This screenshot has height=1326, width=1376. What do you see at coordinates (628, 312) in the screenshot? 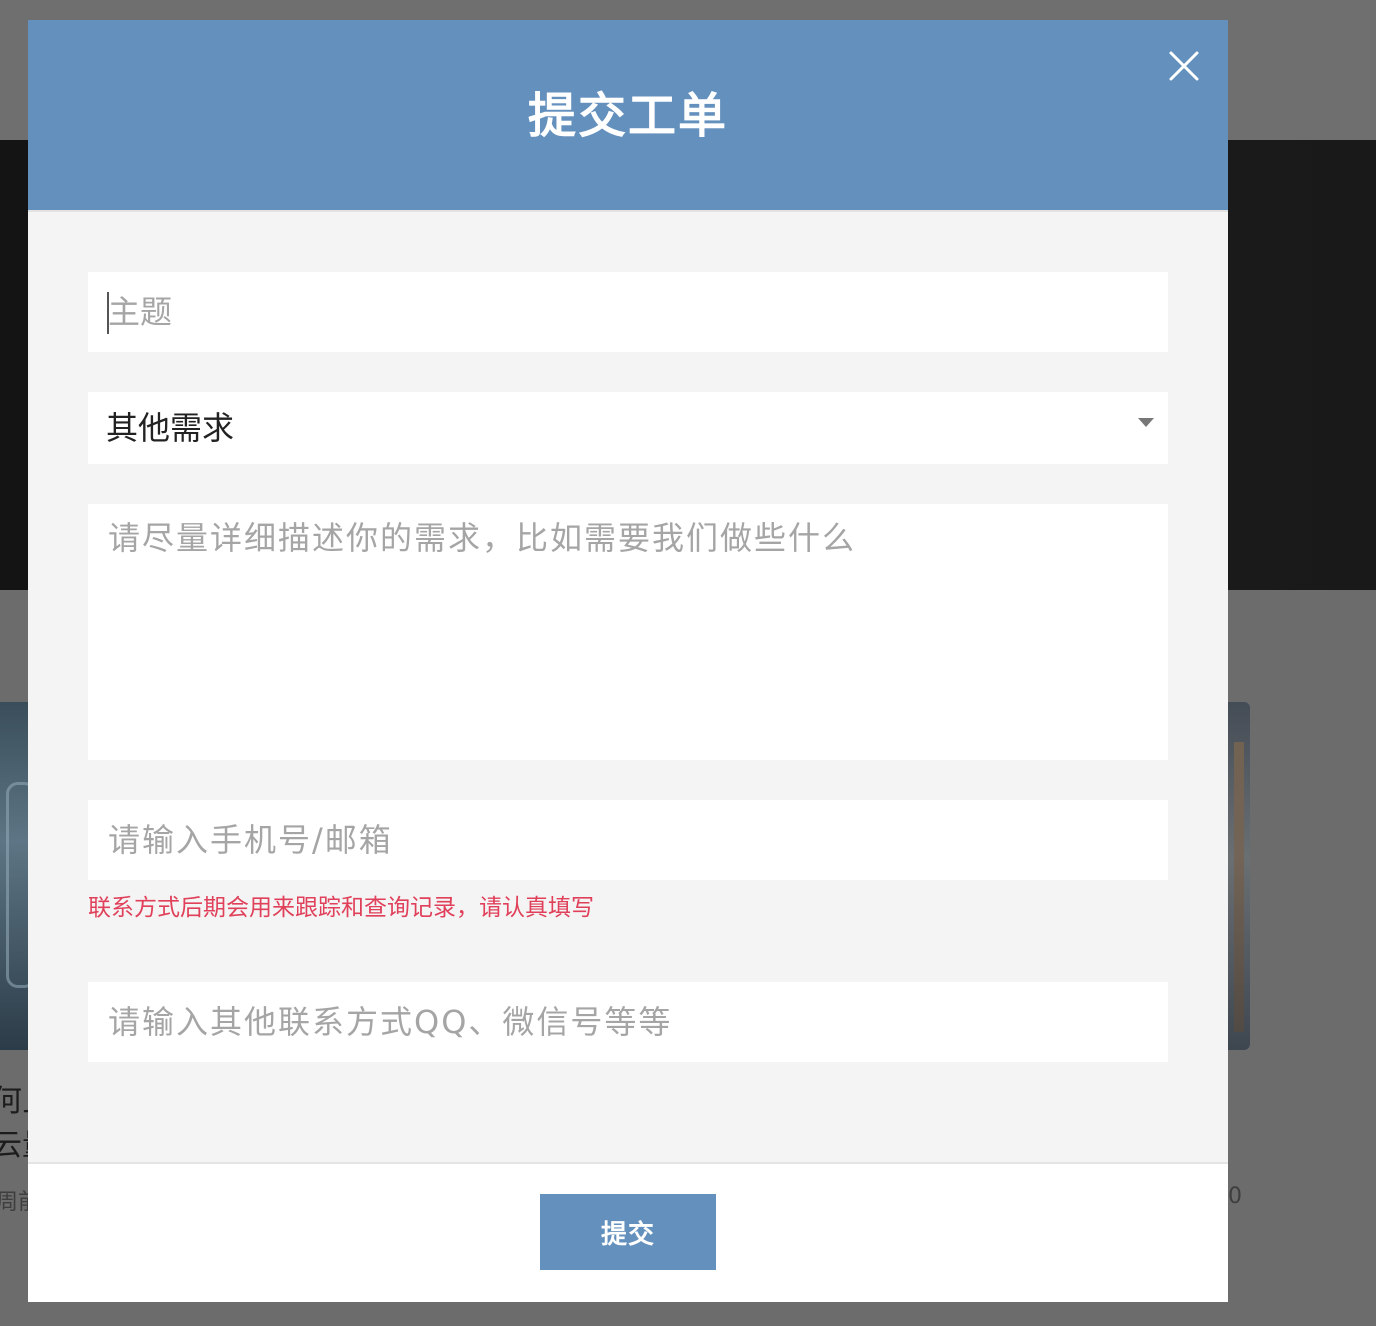
I see `subject-input` at bounding box center [628, 312].